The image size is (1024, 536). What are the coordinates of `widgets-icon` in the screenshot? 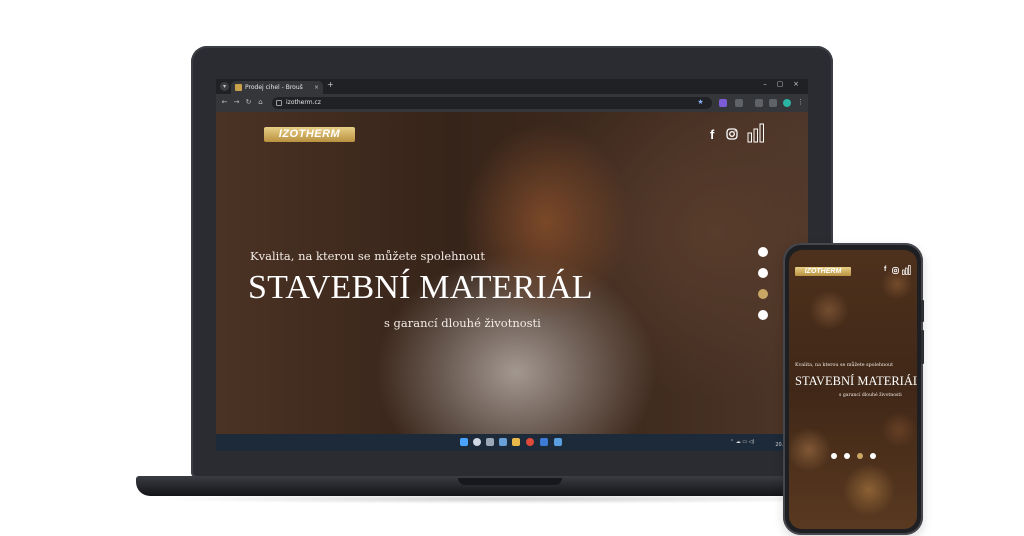 It's located at (503, 442).